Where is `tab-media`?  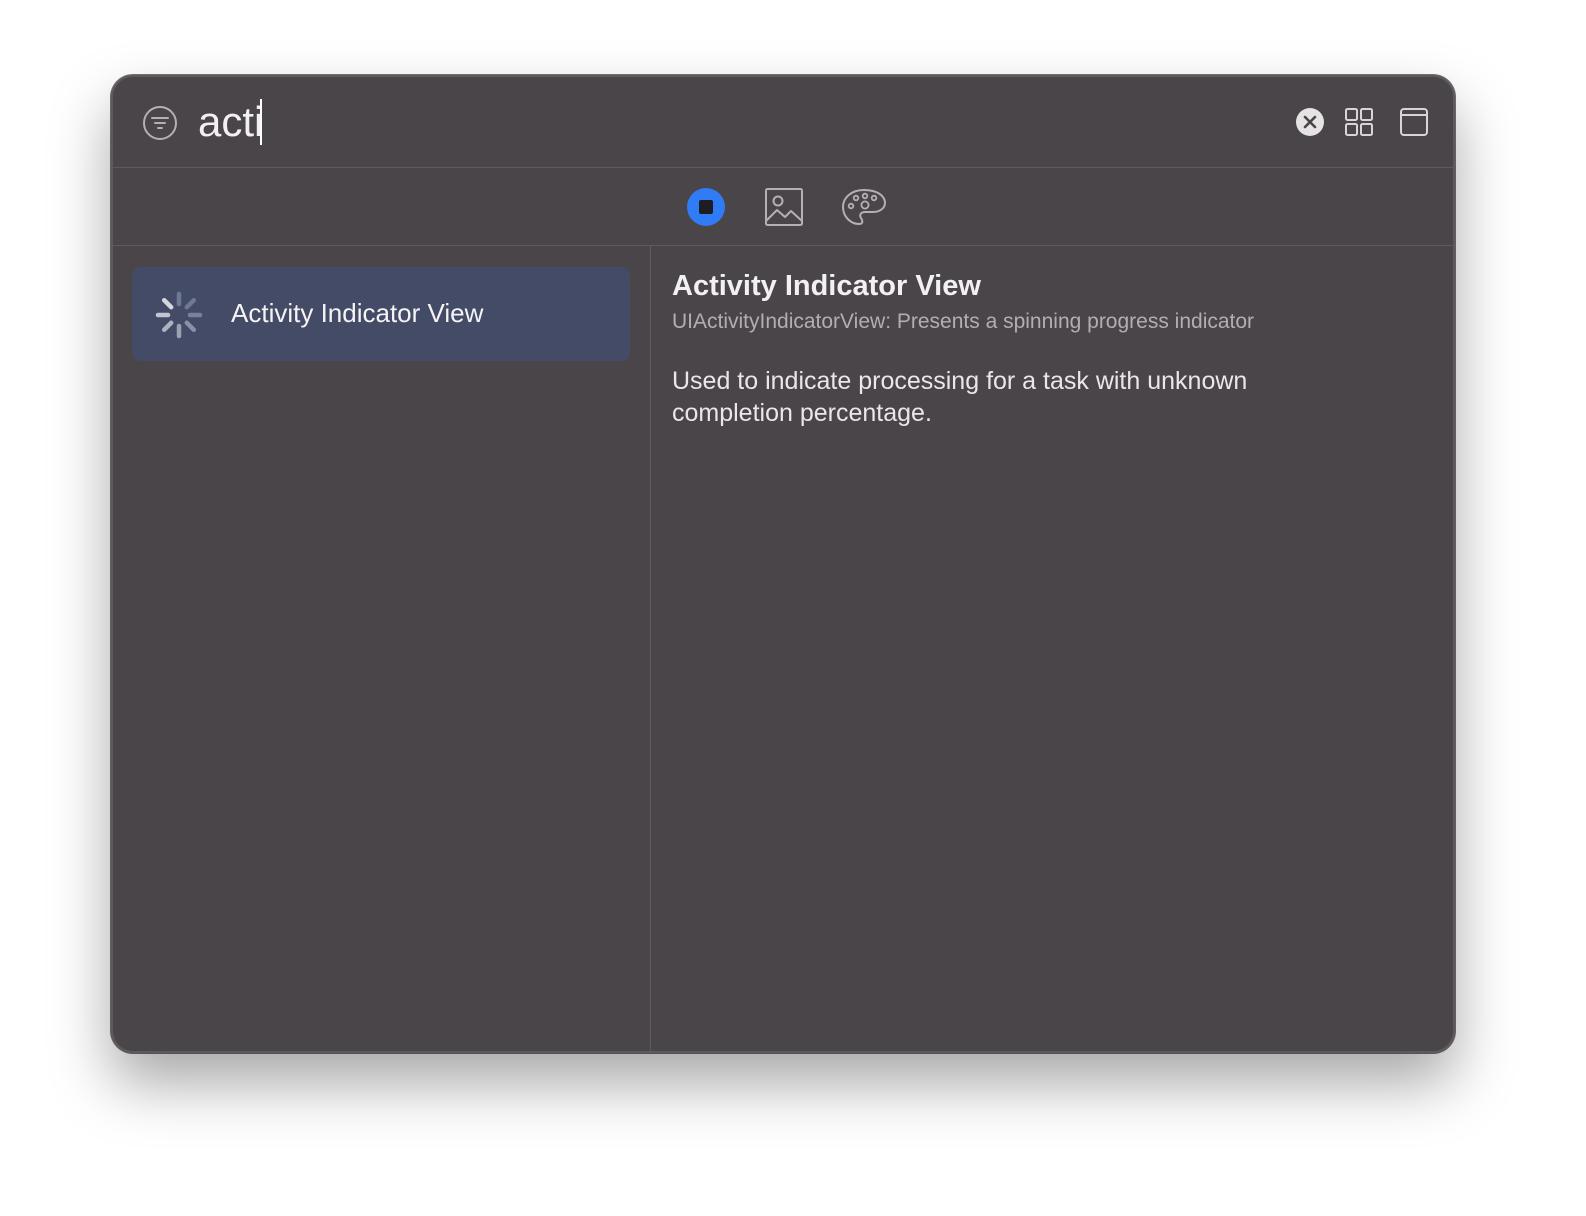 tab-media is located at coordinates (784, 207).